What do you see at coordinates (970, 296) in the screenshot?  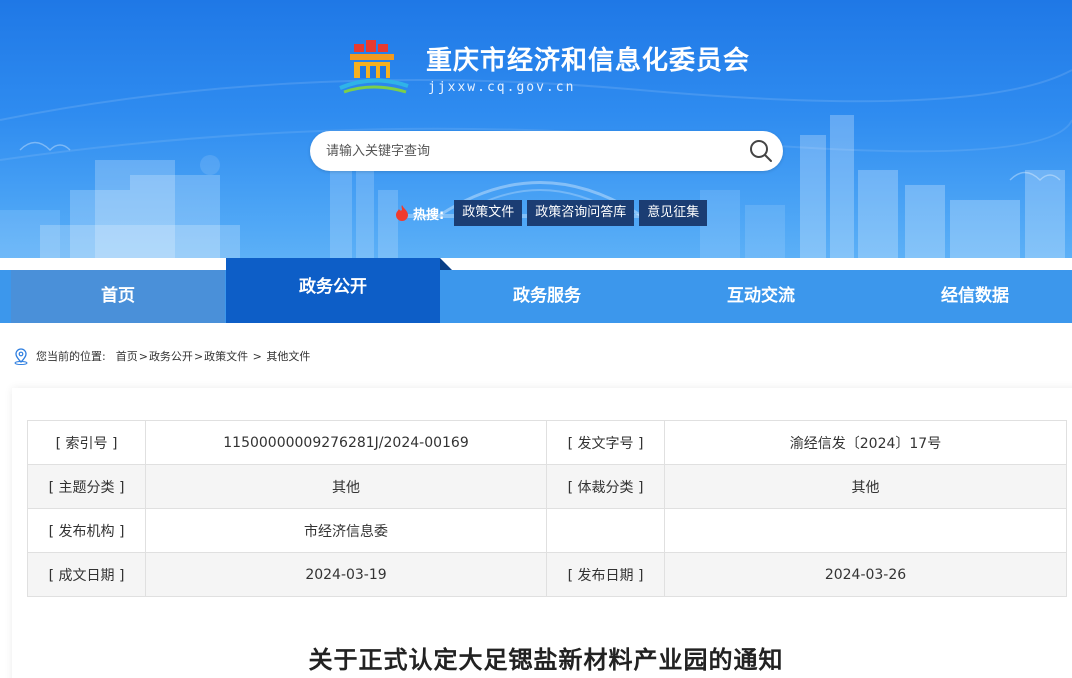 I see `nav-economic-data: 经信数据` at bounding box center [970, 296].